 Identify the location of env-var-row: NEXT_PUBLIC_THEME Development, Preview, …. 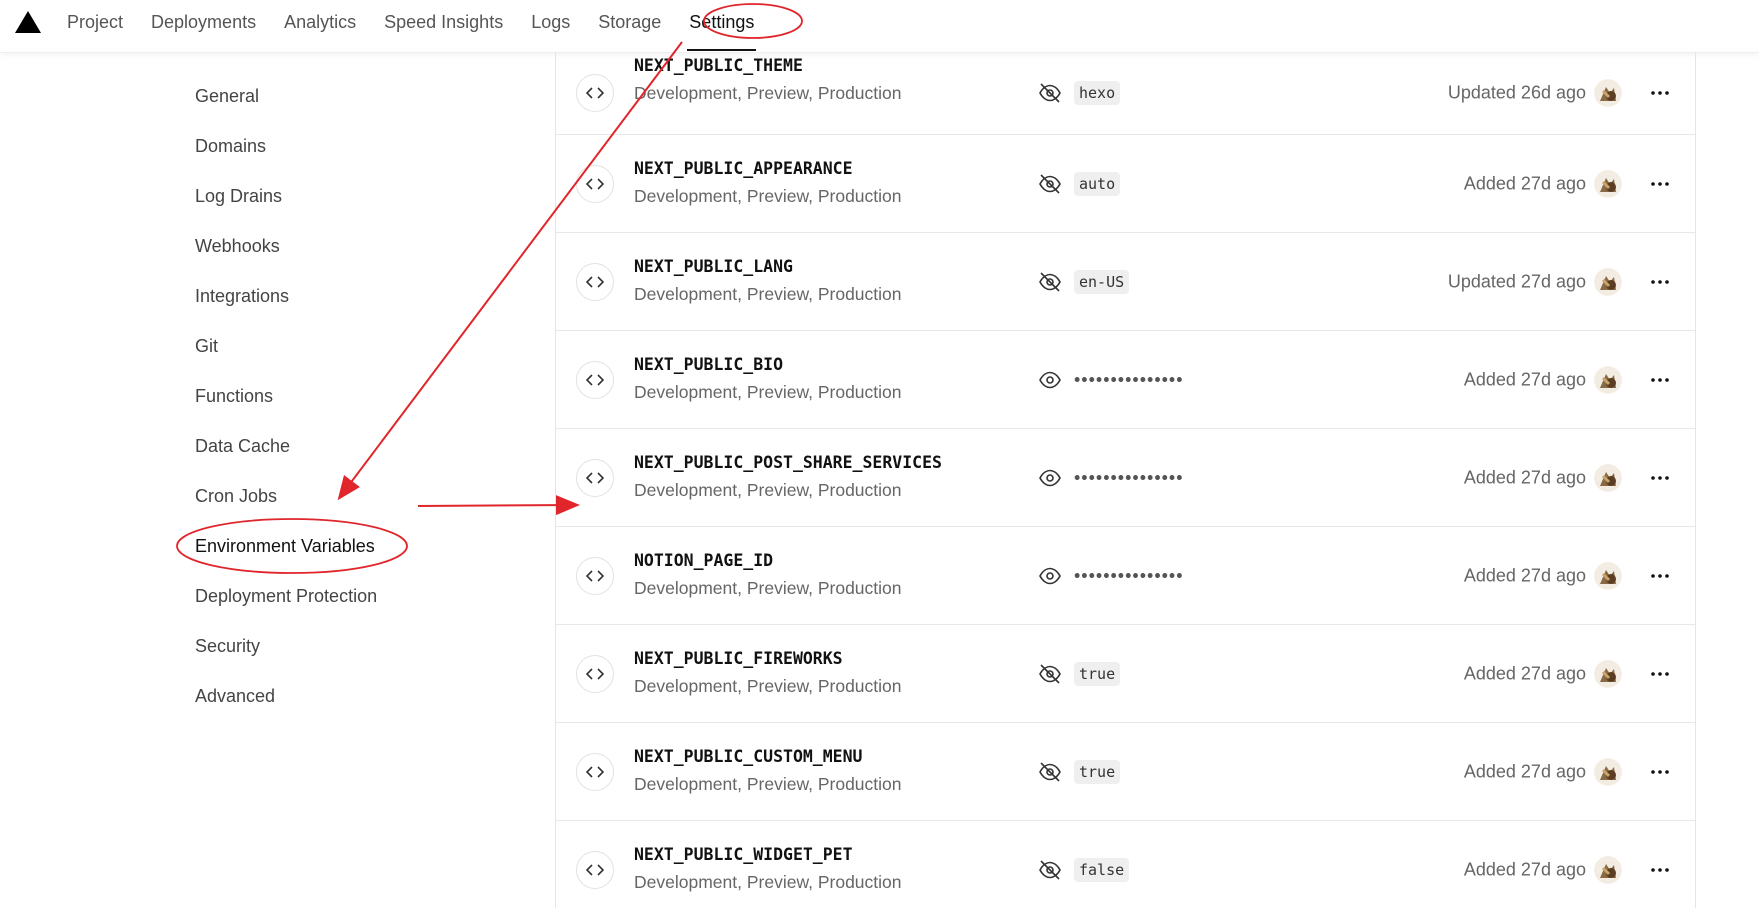
(1125, 93).